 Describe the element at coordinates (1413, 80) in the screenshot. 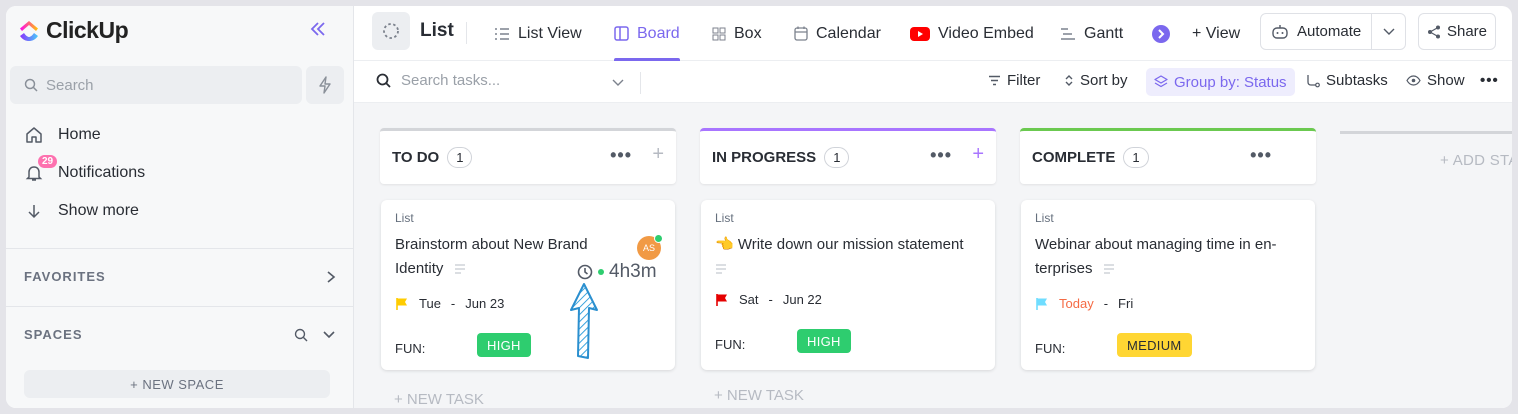

I see `eye-icon` at that location.